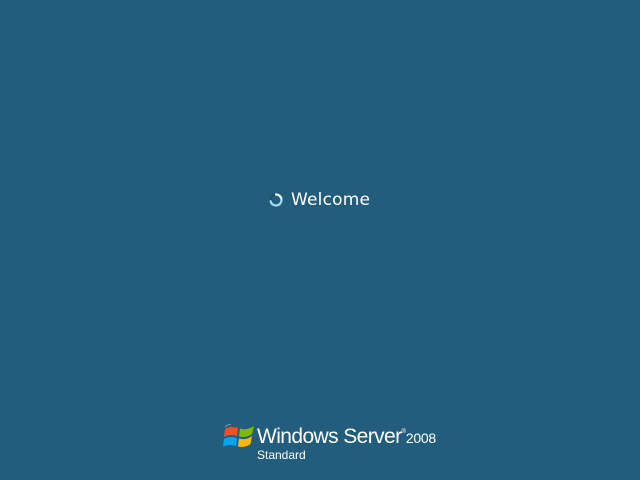 The image size is (640, 480). I want to click on product-version: 2008, so click(420, 438).